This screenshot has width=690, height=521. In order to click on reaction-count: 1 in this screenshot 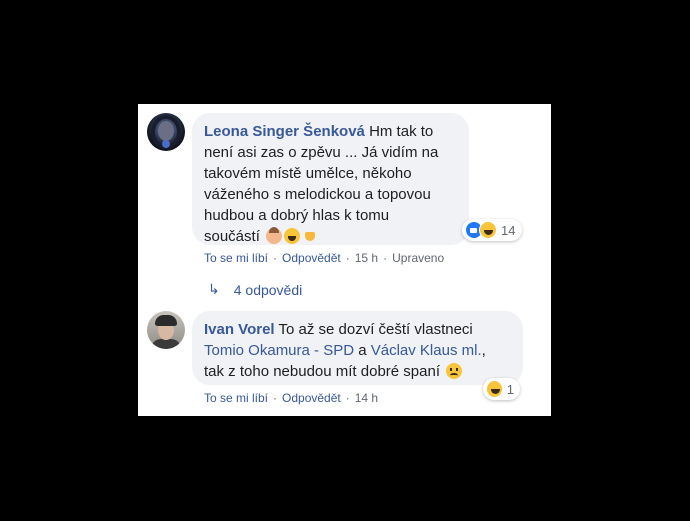, I will do `click(510, 389)`.